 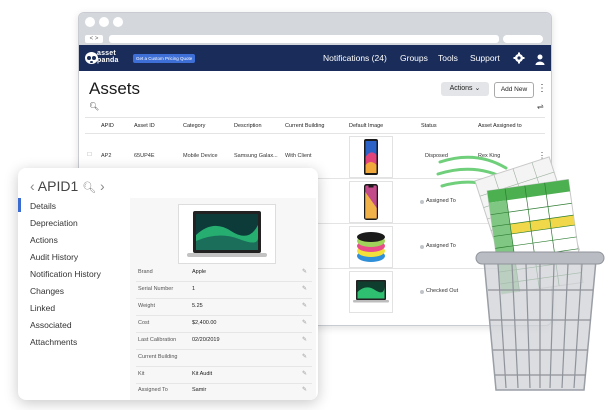 I want to click on cup-stack-thumbnail, so click(x=371, y=247).